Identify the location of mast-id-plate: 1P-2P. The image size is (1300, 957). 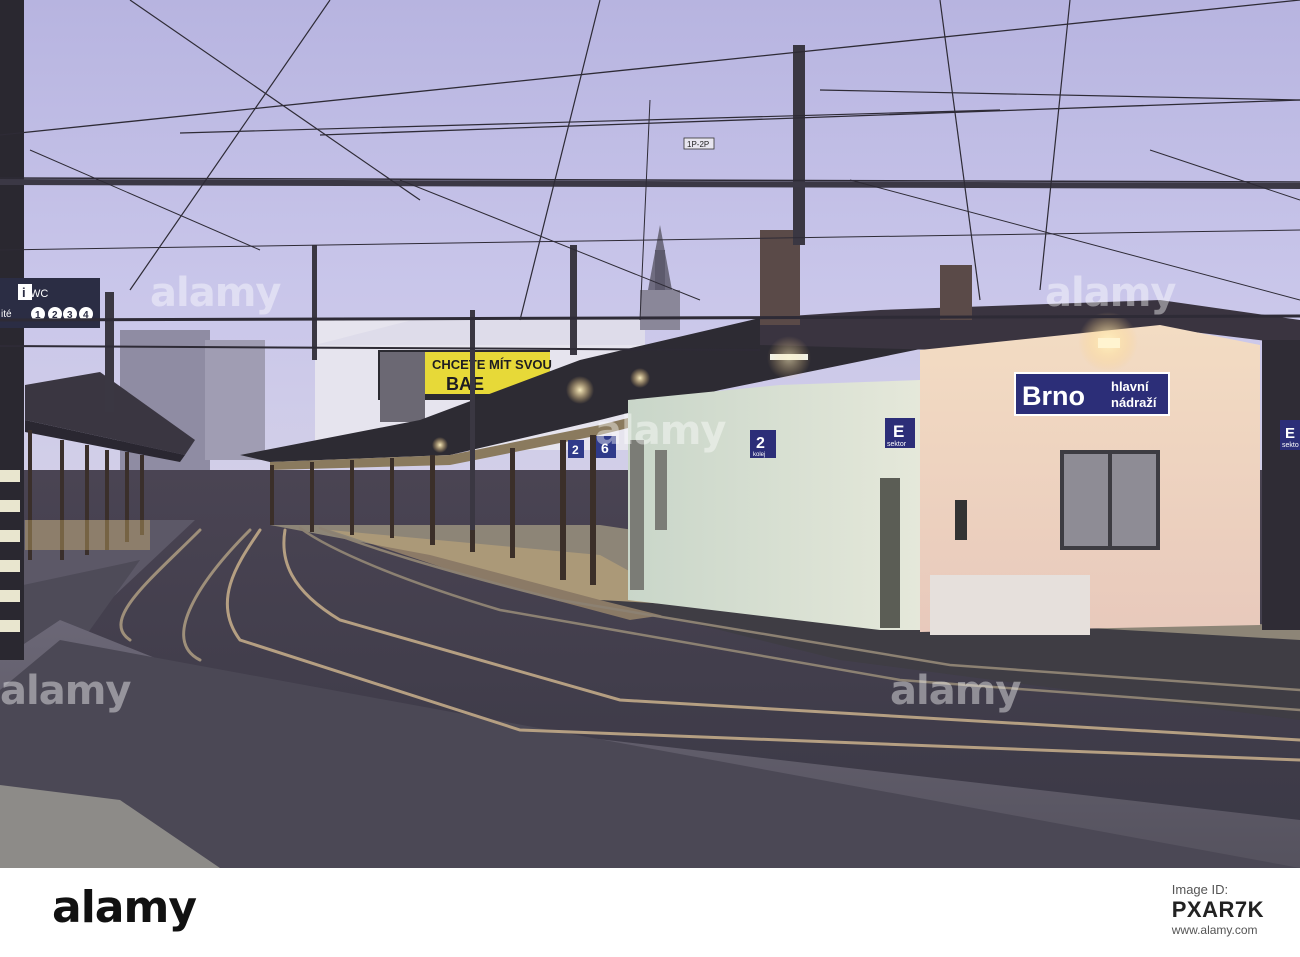
(699, 143).